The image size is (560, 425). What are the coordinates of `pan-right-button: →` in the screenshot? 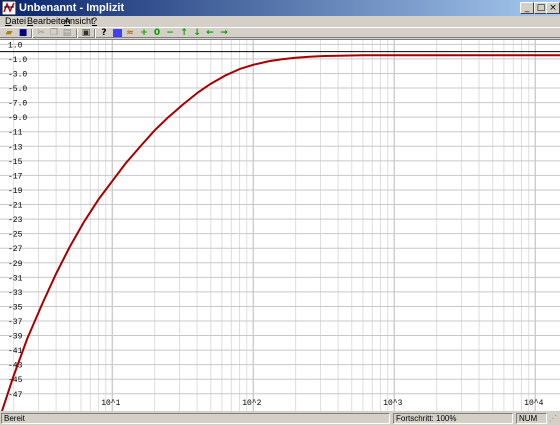 It's located at (224, 33).